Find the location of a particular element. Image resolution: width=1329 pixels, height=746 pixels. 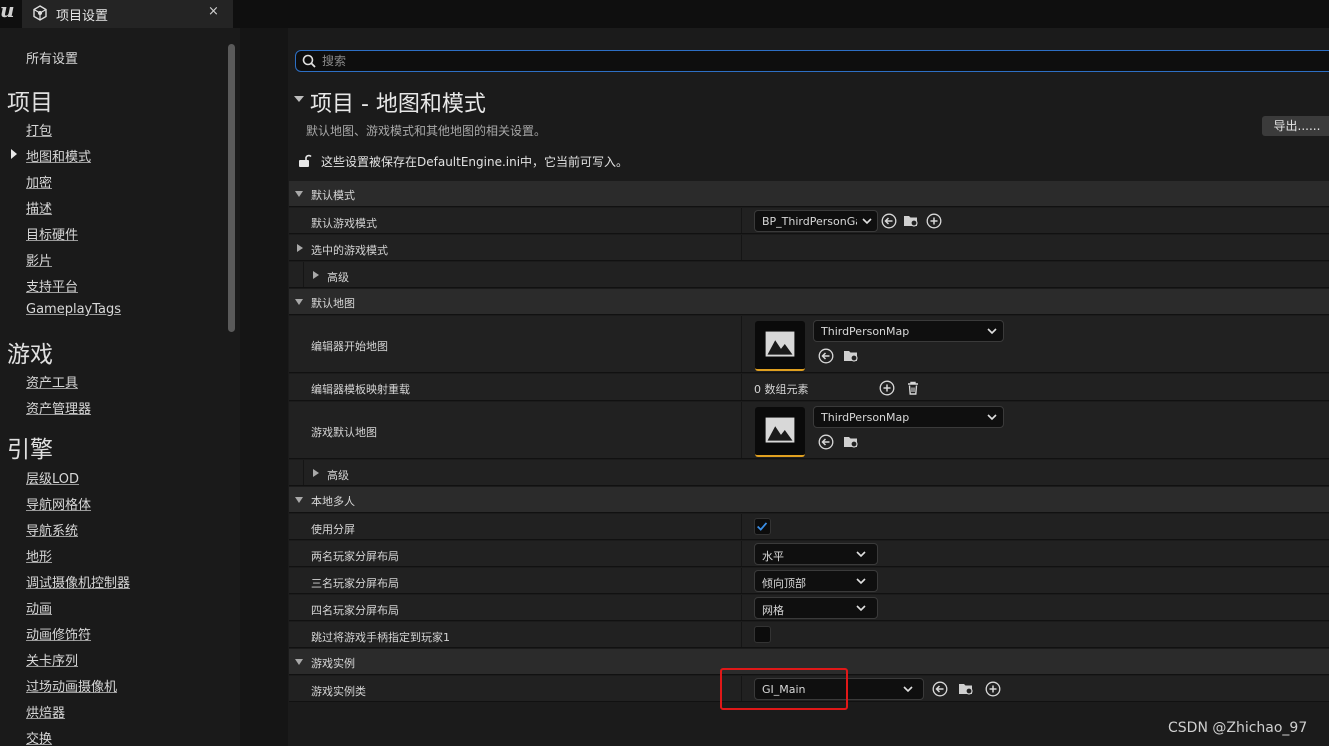

sidebar-item: 打包 is located at coordinates (39, 129).